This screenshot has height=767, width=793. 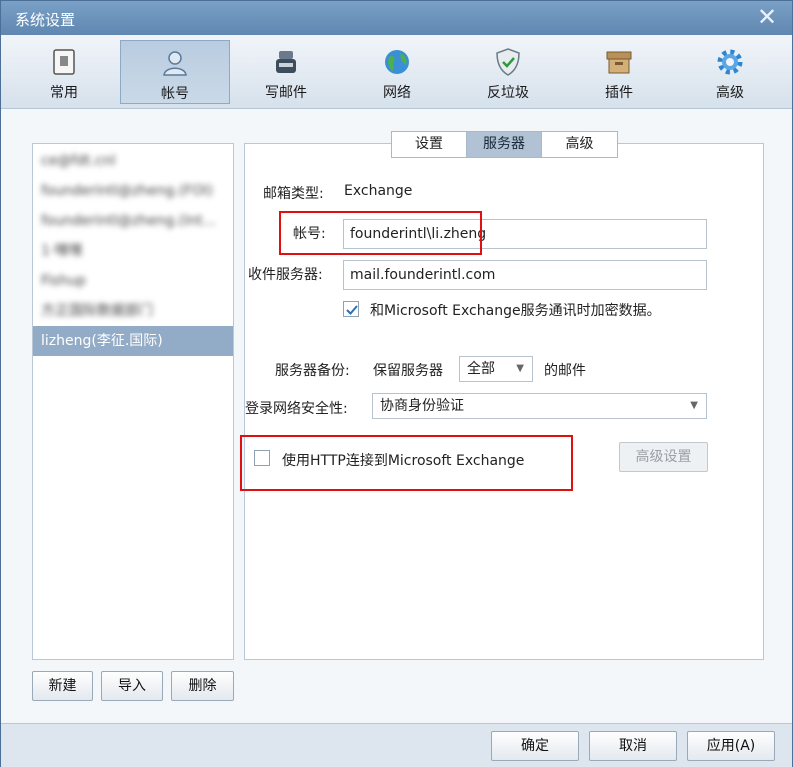 I want to click on backup-select: 全部 ▼, so click(x=496, y=369).